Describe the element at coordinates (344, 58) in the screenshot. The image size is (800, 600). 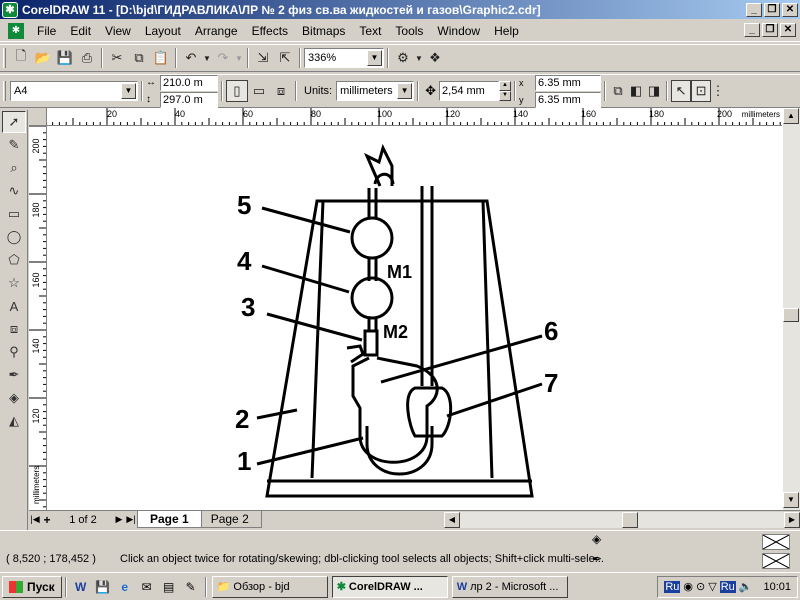
I see `zoom-level-combo: 336% ▼` at that location.